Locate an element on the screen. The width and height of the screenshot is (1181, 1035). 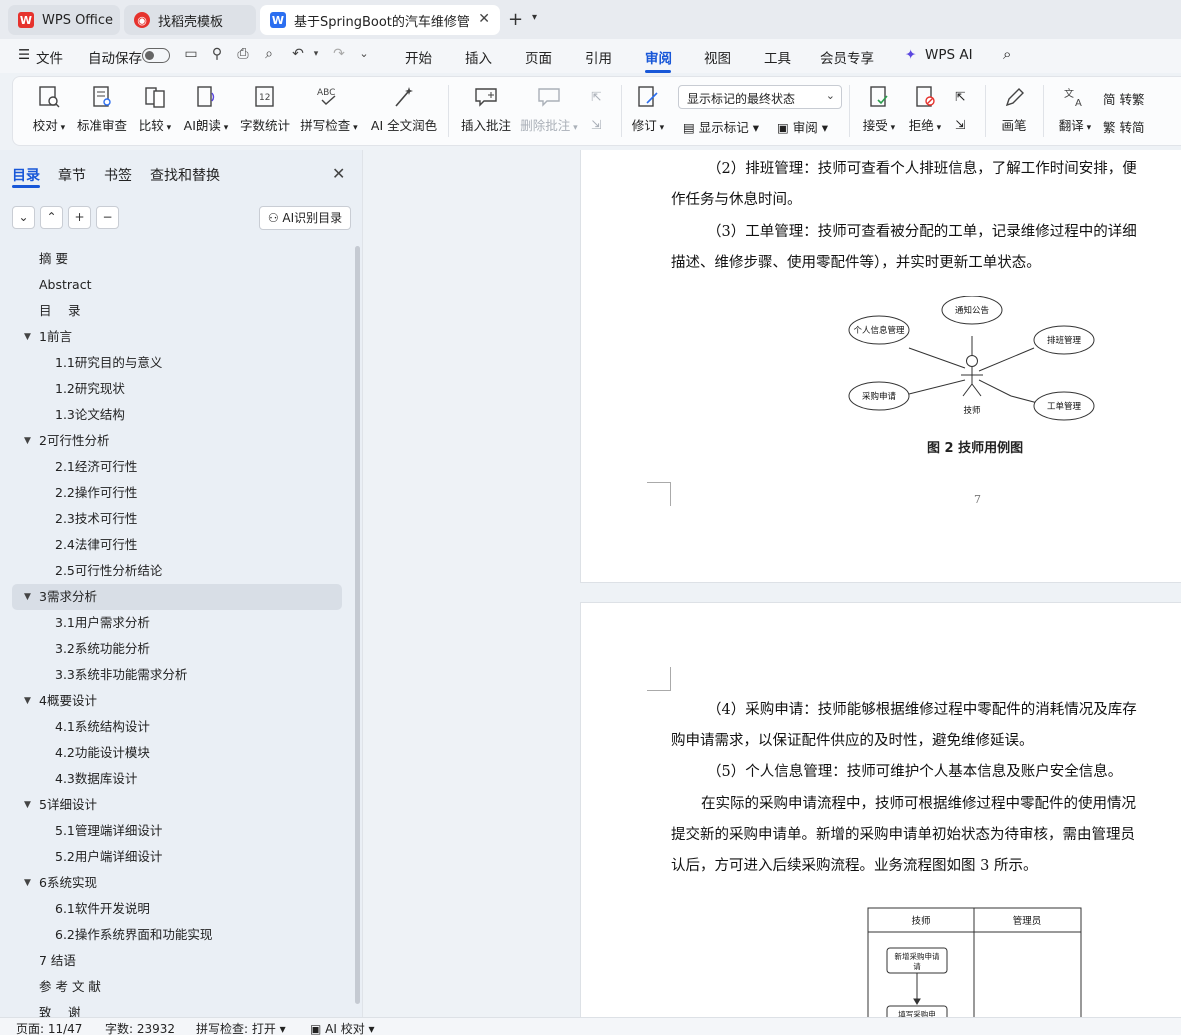
toc-item: ▼ 5详细设计 is located at coordinates (177, 805).